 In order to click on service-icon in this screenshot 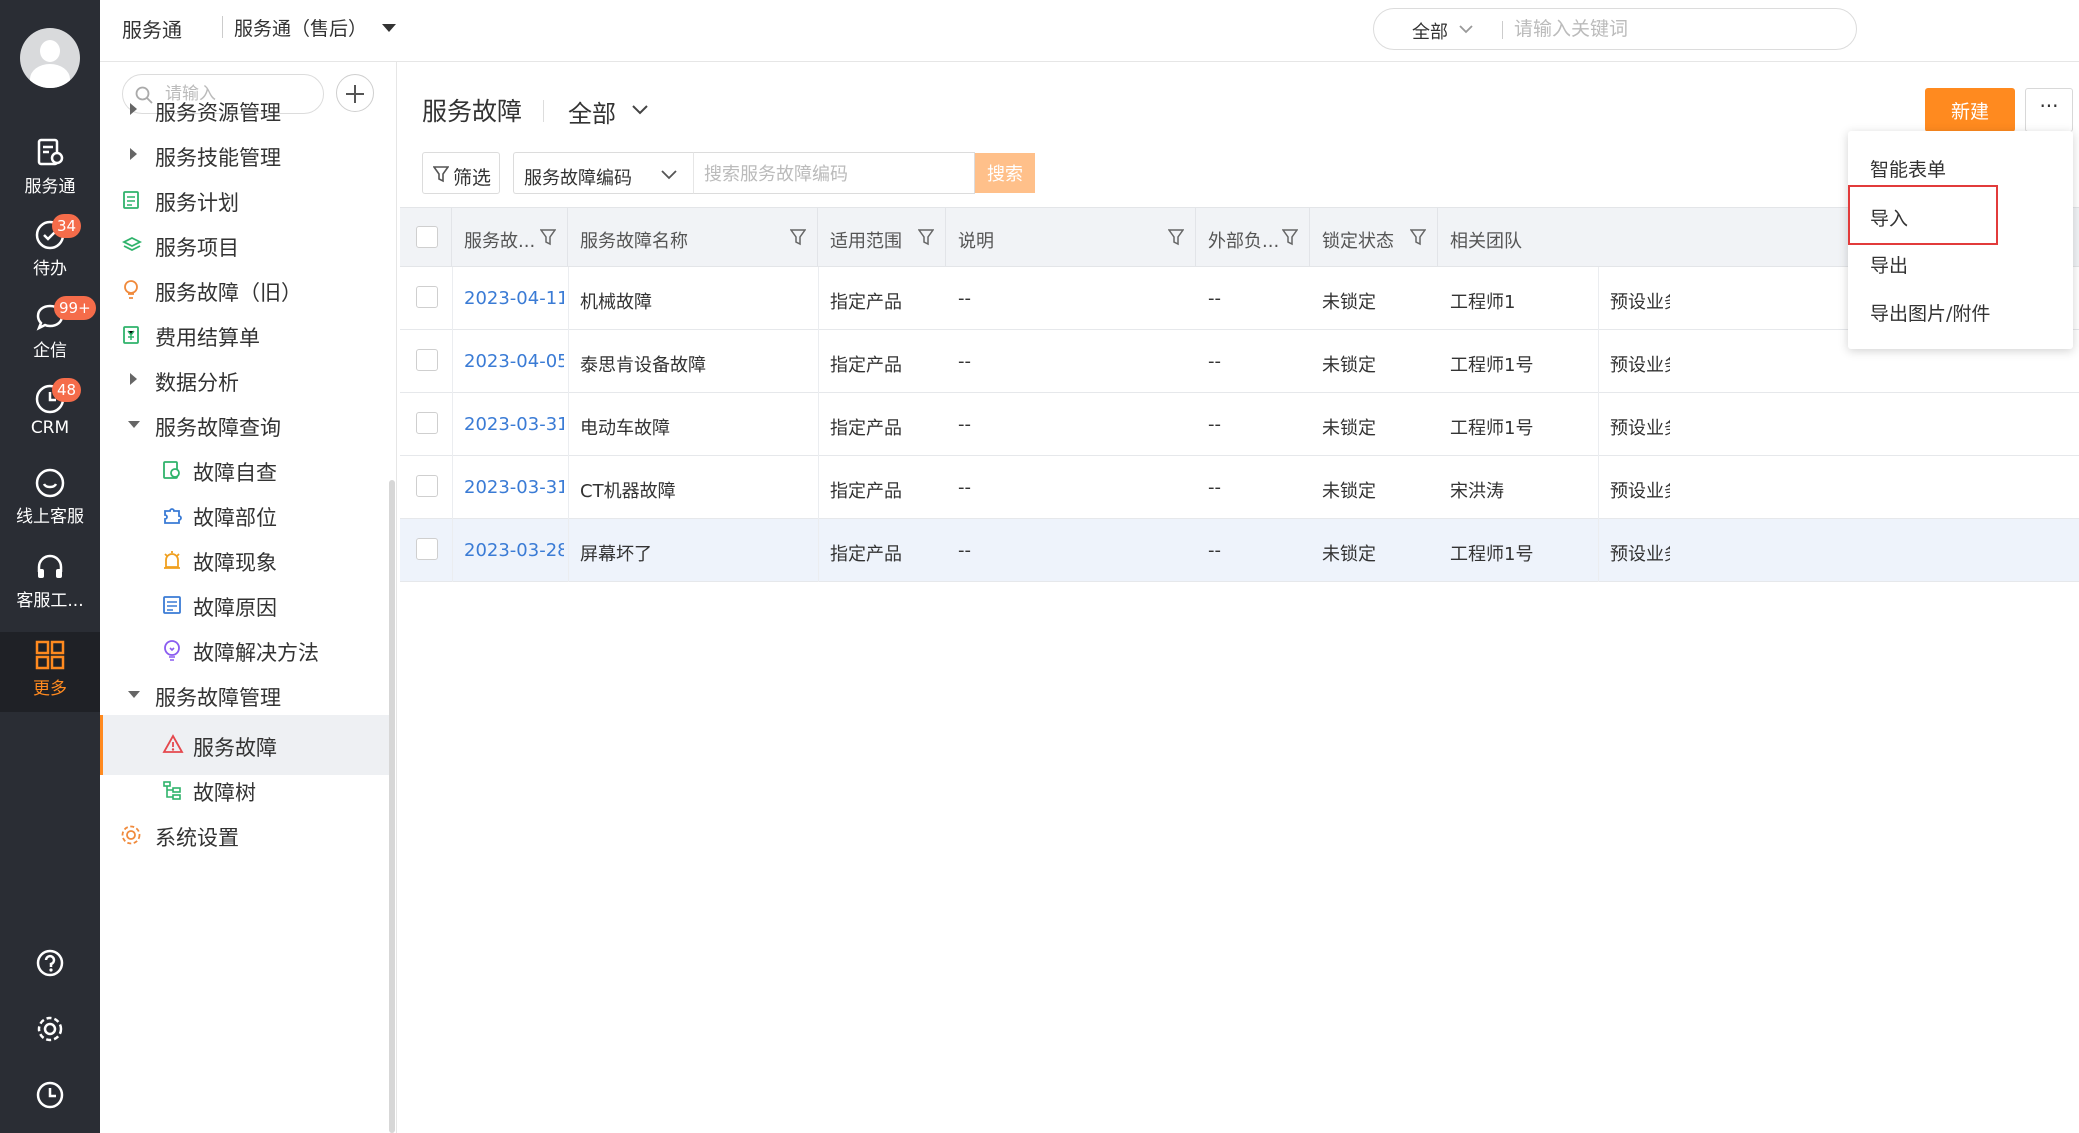, I will do `click(50, 152)`.